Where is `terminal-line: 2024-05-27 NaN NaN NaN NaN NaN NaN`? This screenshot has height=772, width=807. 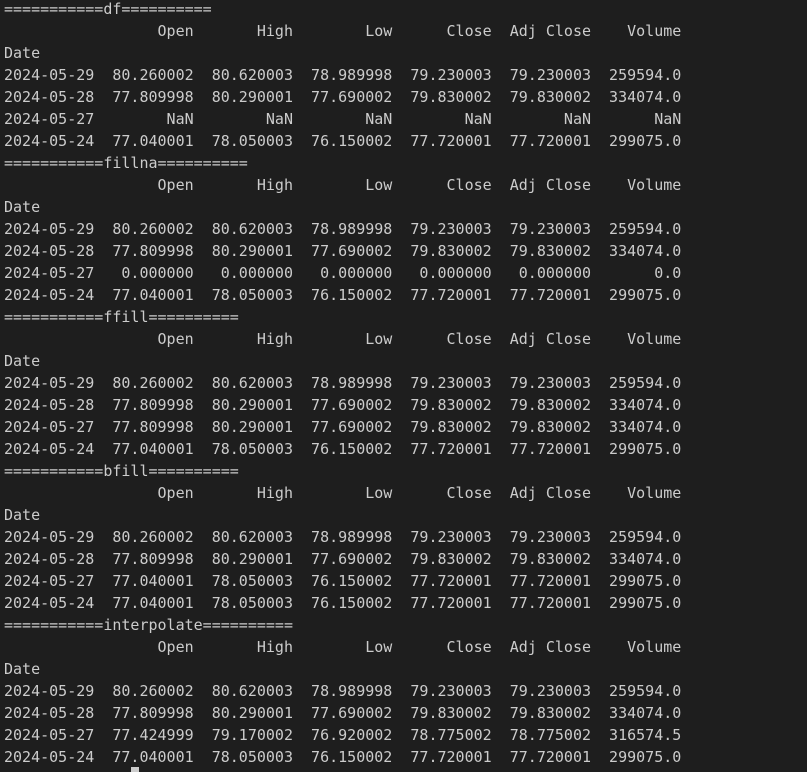 terminal-line: 2024-05-27 NaN NaN NaN NaN NaN NaN is located at coordinates (343, 119).